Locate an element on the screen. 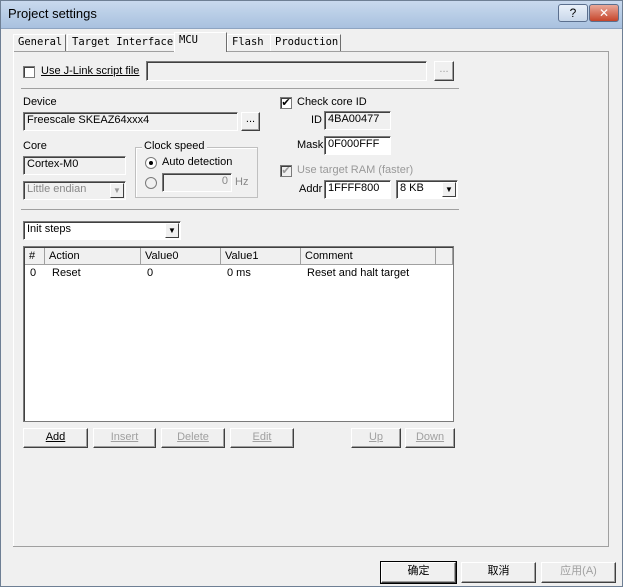 Image resolution: width=623 pixels, height=587 pixels. help-icon: ? is located at coordinates (573, 13).